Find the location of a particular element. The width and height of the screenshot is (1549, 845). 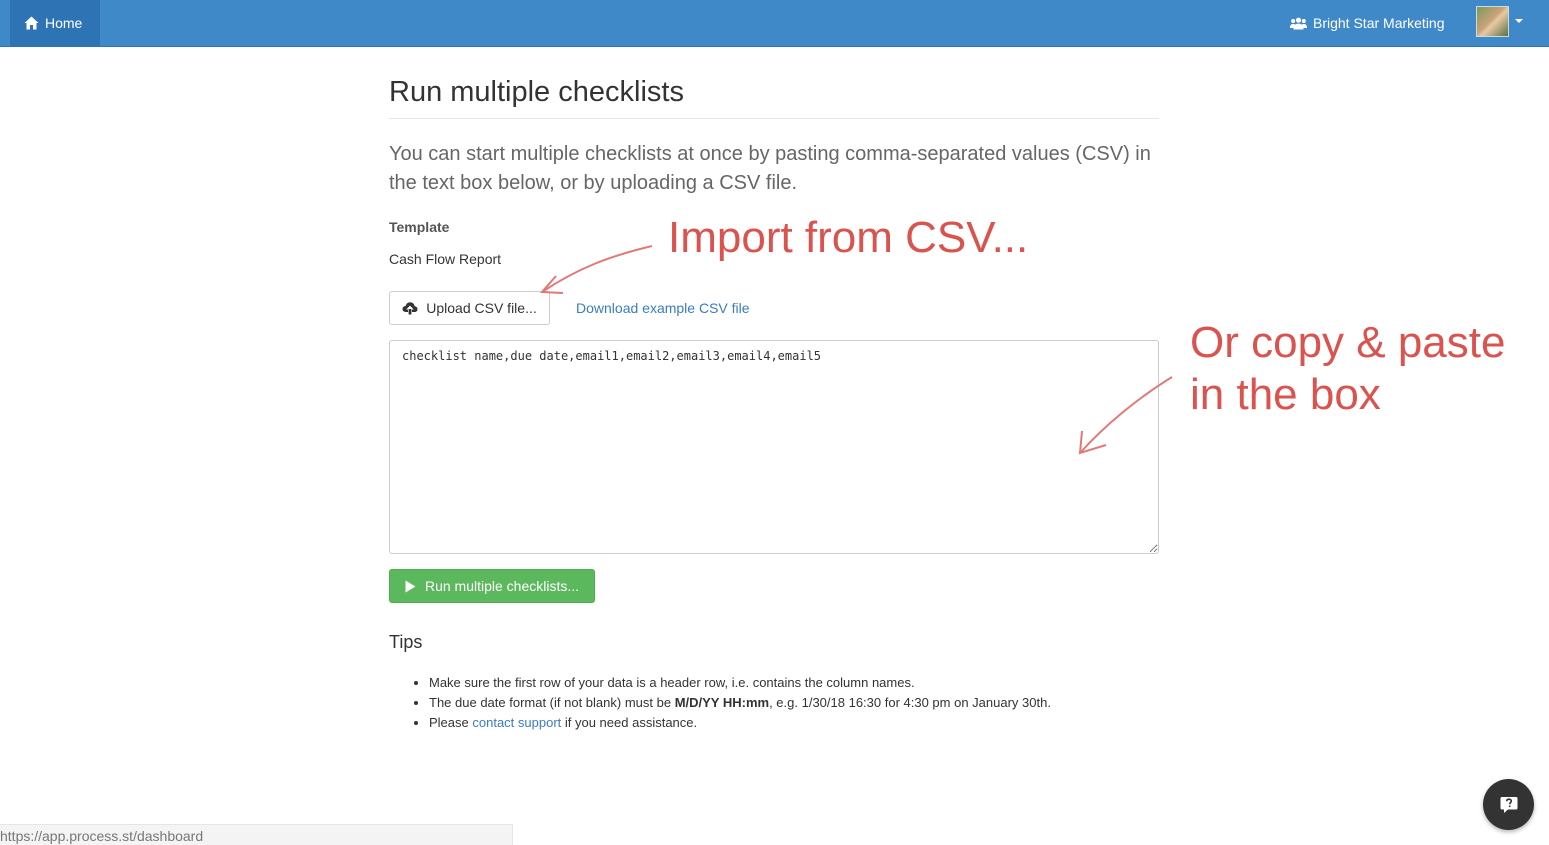

page-title: Run multiple checklists is located at coordinates (536, 92).